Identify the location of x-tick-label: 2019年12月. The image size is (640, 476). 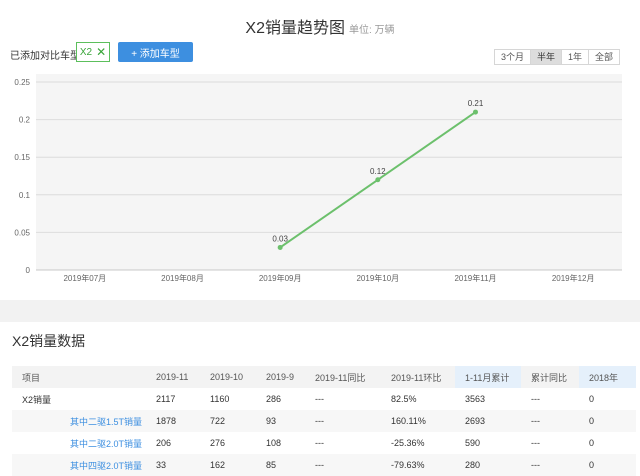
(573, 278).